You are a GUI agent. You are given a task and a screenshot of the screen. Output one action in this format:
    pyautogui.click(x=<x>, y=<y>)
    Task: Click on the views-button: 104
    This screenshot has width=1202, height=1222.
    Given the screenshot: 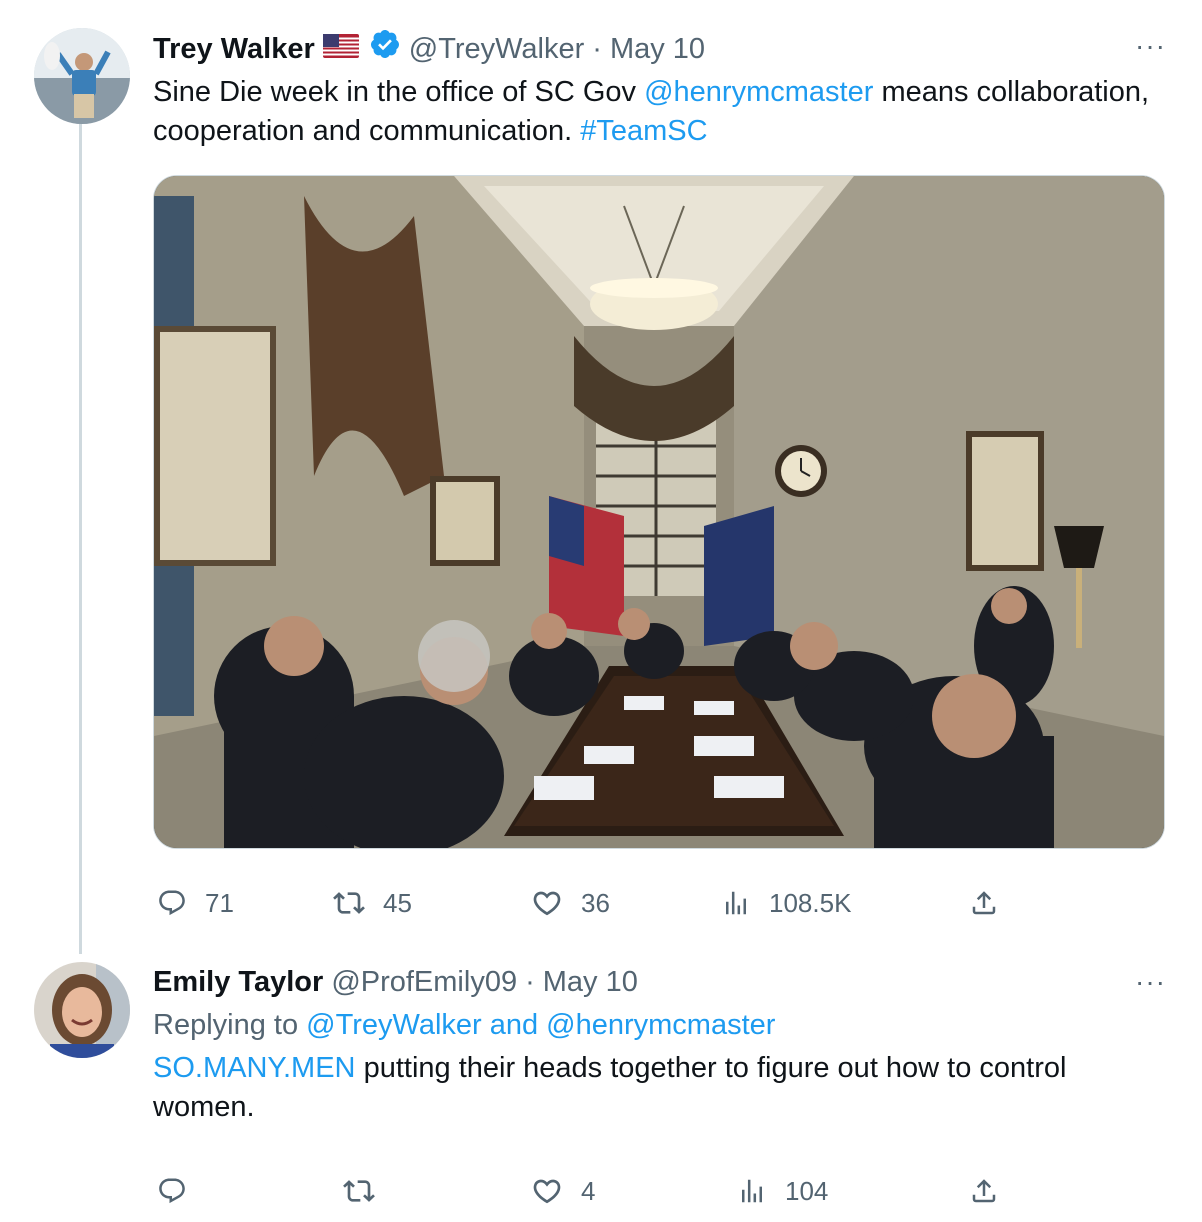 What is the action you would take?
    pyautogui.click(x=782, y=1191)
    